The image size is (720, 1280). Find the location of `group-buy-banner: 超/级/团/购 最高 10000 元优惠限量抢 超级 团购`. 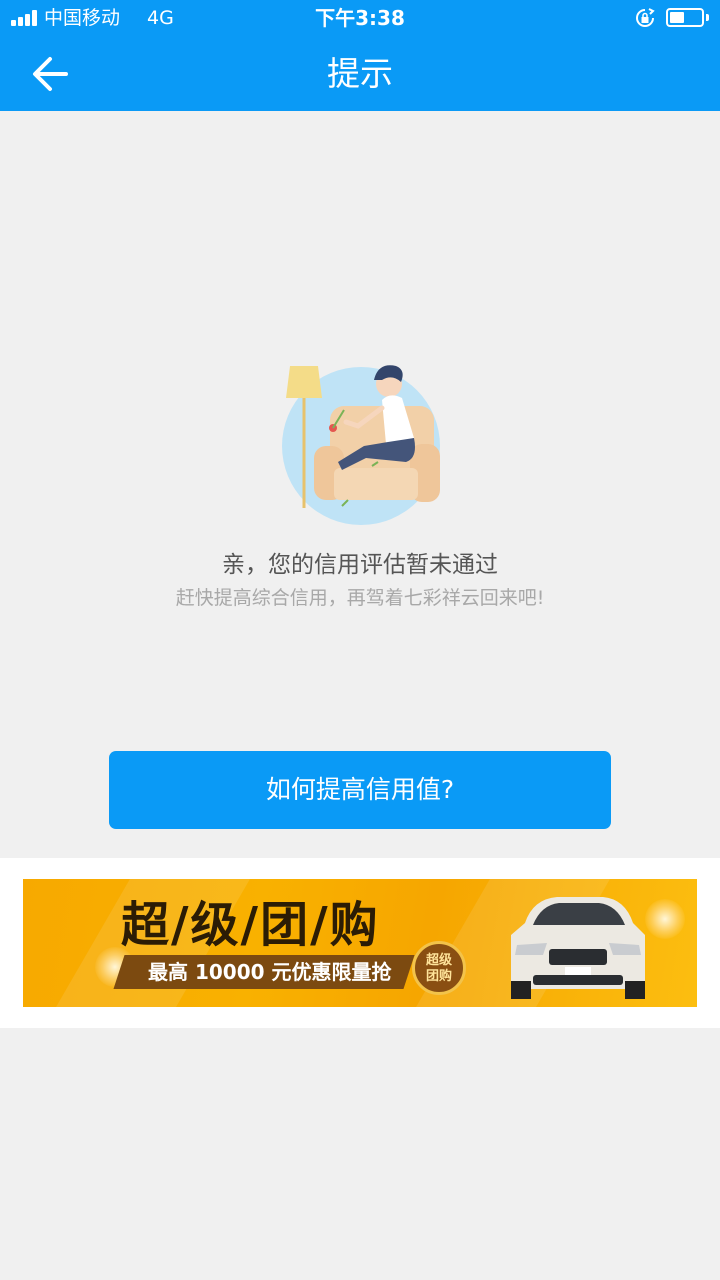

group-buy-banner: 超/级/团/购 最高 10000 元优惠限量抢 超级 团购 is located at coordinates (360, 943).